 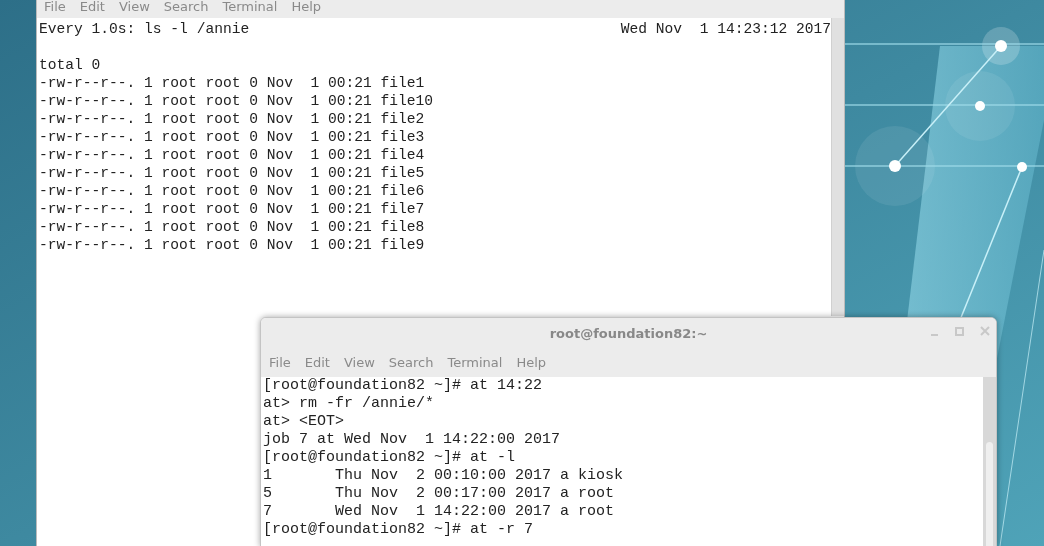 I want to click on terminal-line: 5 Thu Nov 2 00:17:00 2017 a root, so click(x=439, y=494).